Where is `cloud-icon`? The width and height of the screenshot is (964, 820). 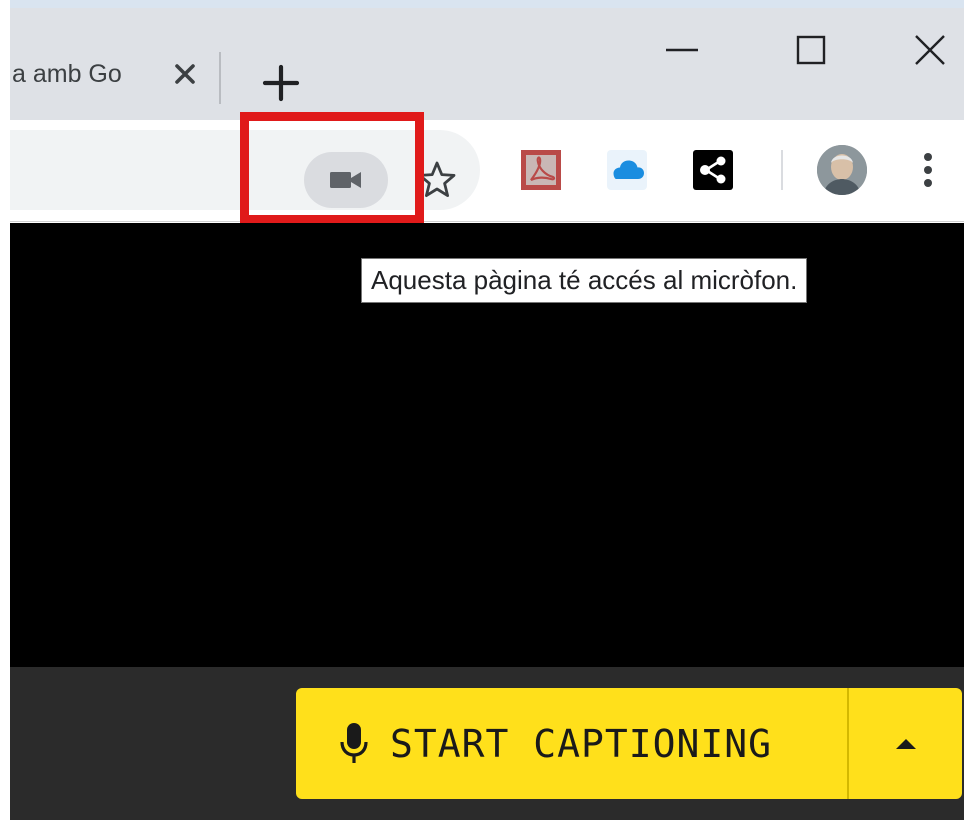
cloud-icon is located at coordinates (627, 170).